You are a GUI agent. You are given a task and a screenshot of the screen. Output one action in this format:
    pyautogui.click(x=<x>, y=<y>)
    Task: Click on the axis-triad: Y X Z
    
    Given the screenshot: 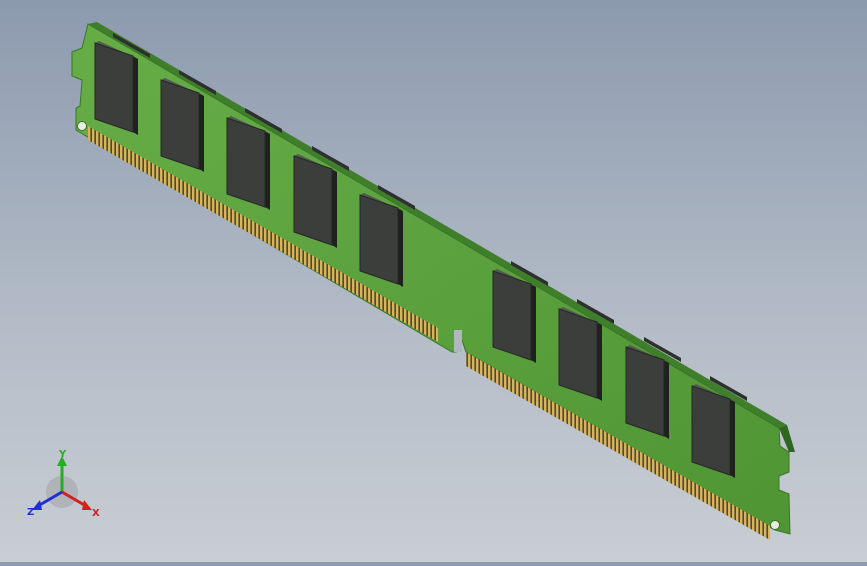 What is the action you would take?
    pyautogui.click(x=64, y=485)
    